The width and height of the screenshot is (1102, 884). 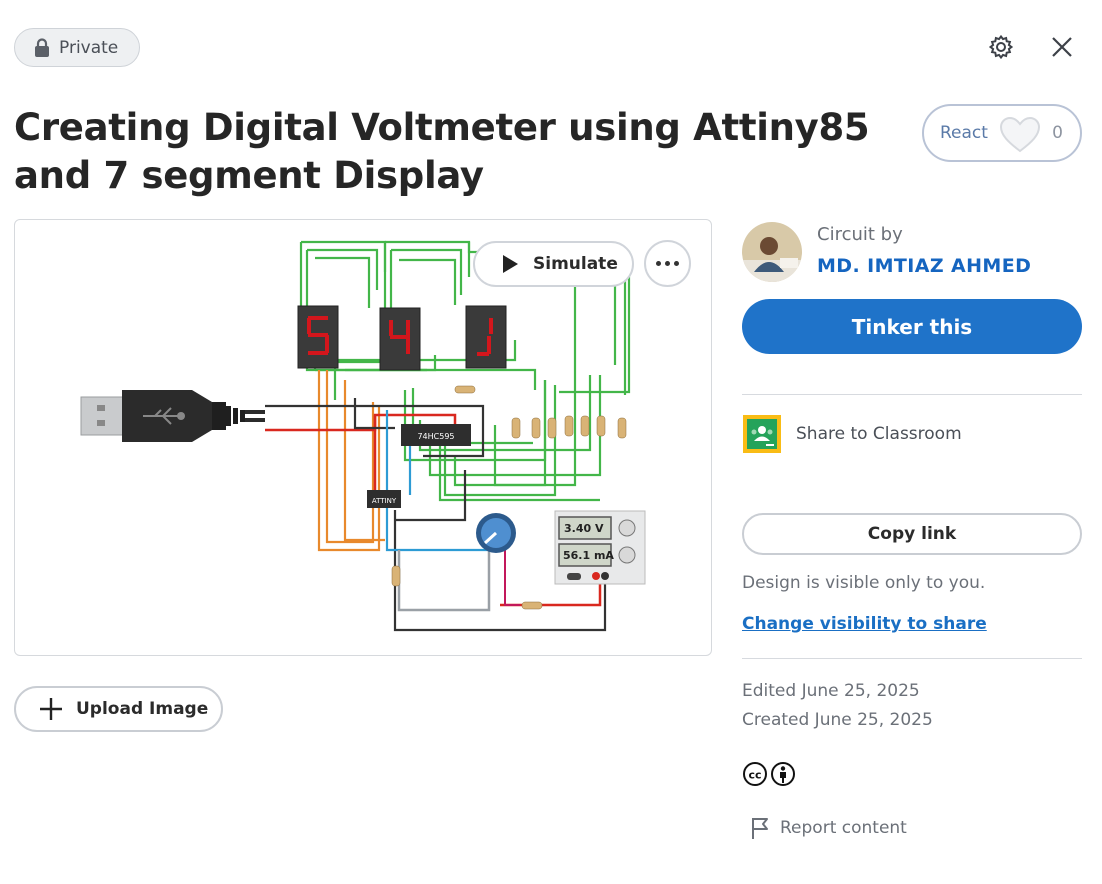 I want to click on author-prefix: Circuit by, so click(x=860, y=234).